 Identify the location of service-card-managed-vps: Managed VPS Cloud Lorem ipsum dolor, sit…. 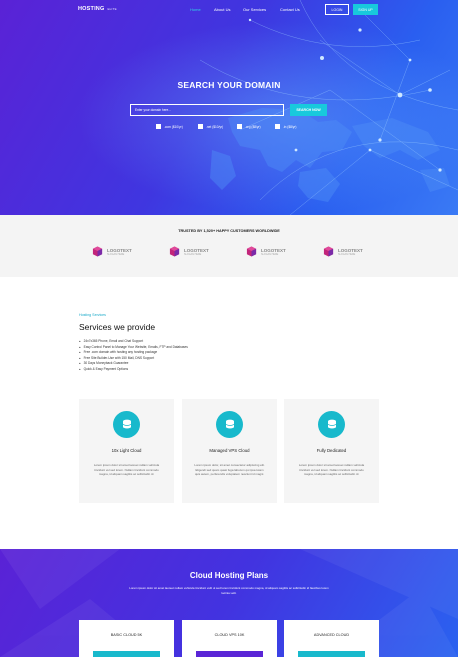
(229, 451).